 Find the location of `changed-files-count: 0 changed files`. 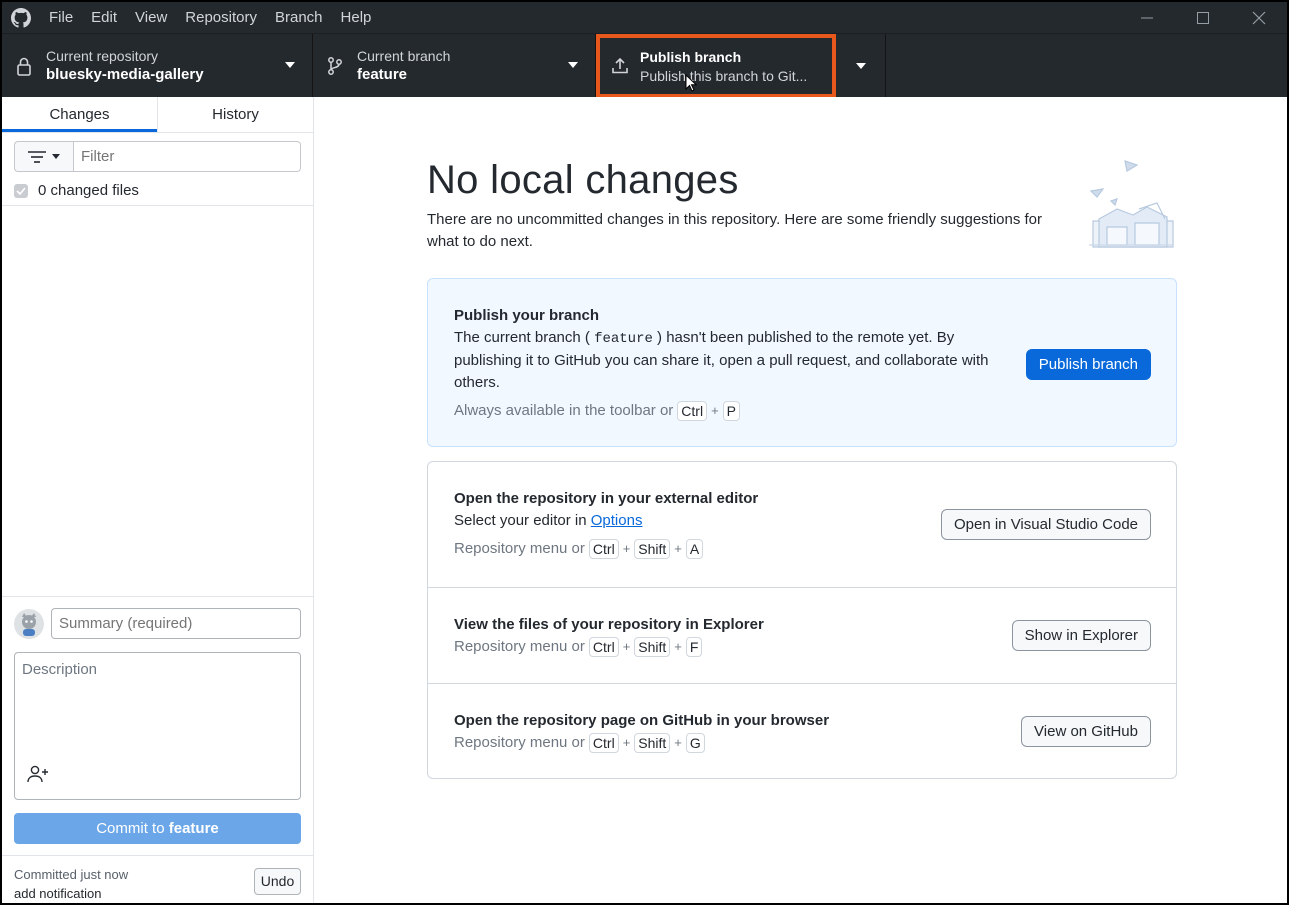

changed-files-count: 0 changed files is located at coordinates (88, 190).